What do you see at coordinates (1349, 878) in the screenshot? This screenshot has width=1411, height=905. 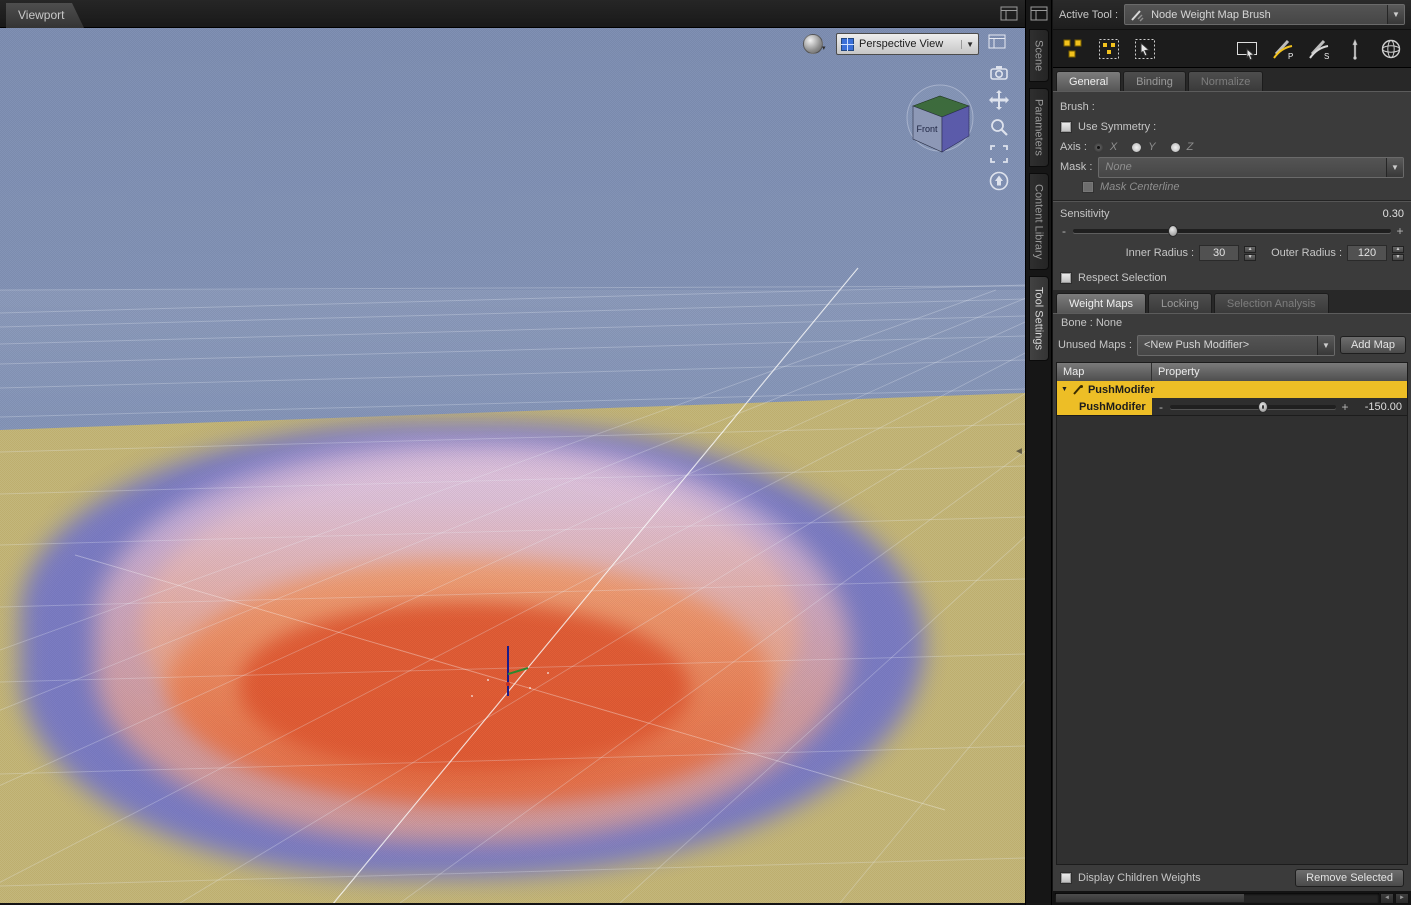 I see `remove-selected-button: Remove Selected` at bounding box center [1349, 878].